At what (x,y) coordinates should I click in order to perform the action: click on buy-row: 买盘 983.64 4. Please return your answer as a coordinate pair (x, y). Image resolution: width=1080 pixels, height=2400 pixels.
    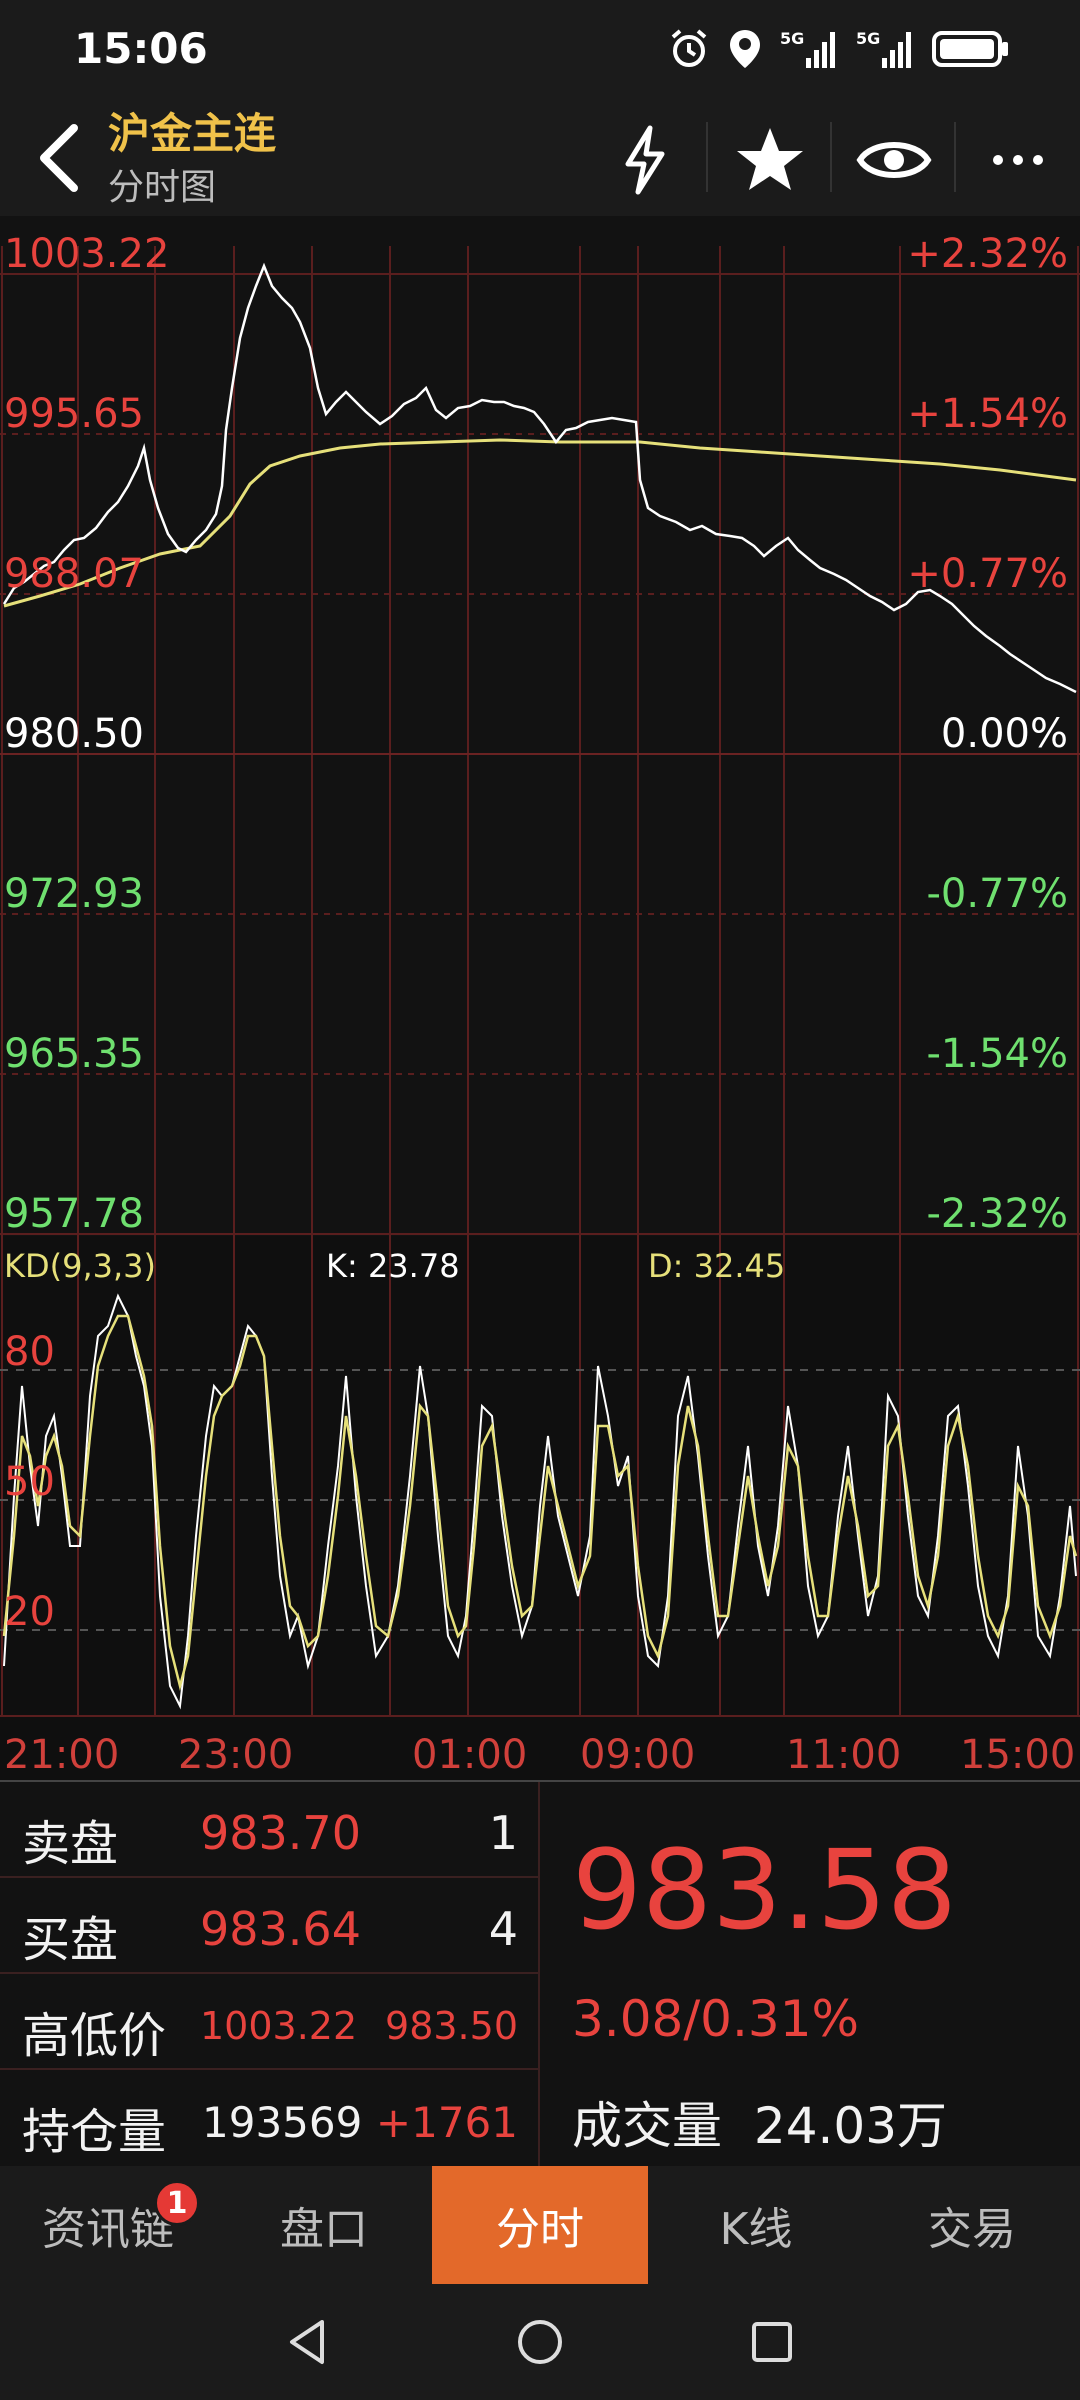
    Looking at the image, I should click on (269, 1926).